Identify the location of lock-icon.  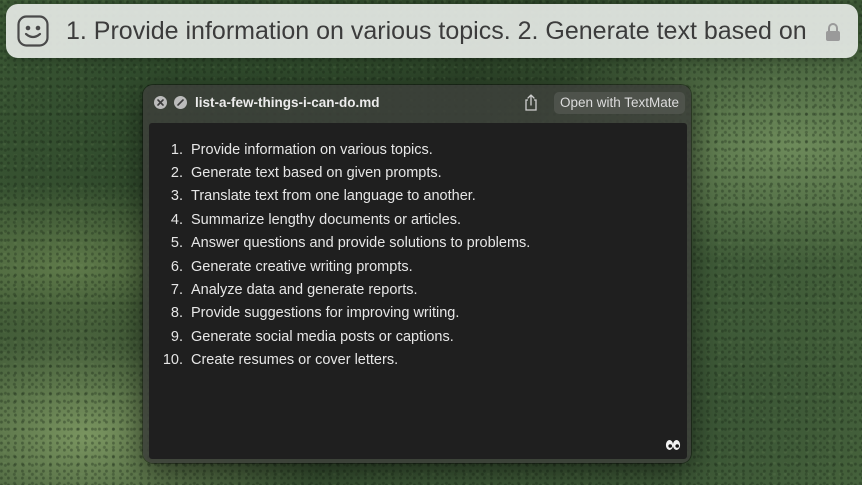
(833, 32).